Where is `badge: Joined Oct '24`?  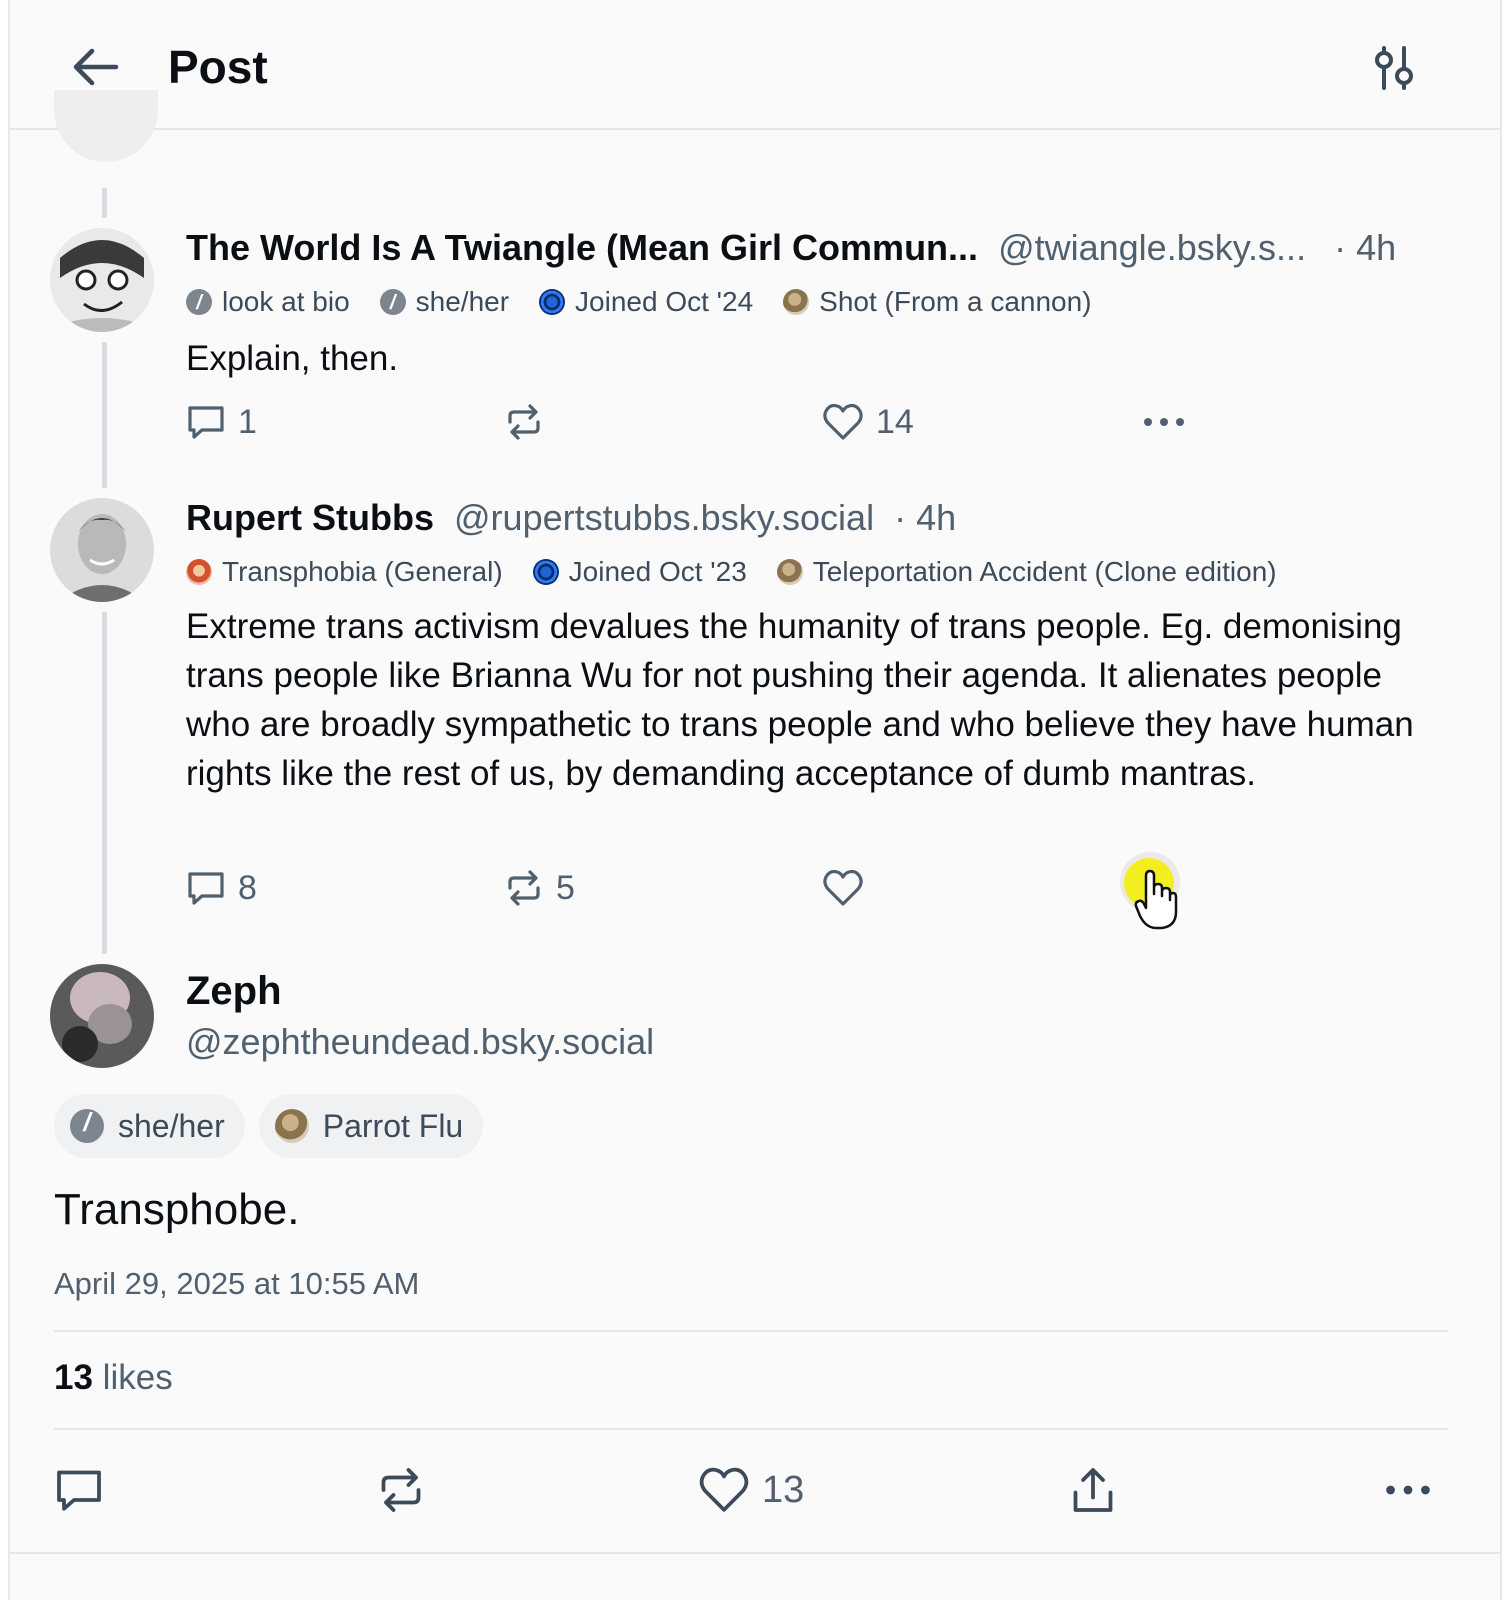
badge: Joined Oct '24 is located at coordinates (646, 302).